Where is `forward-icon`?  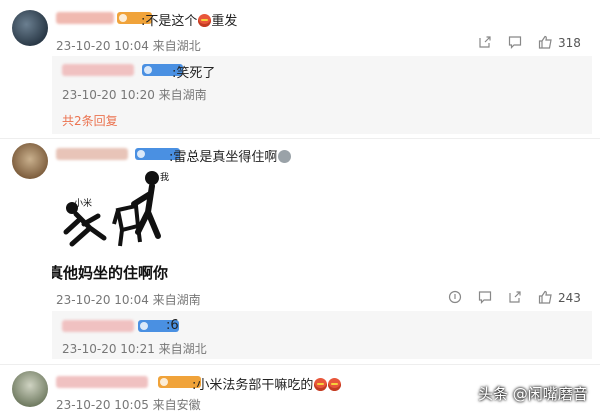
forward-icon is located at coordinates (515, 297).